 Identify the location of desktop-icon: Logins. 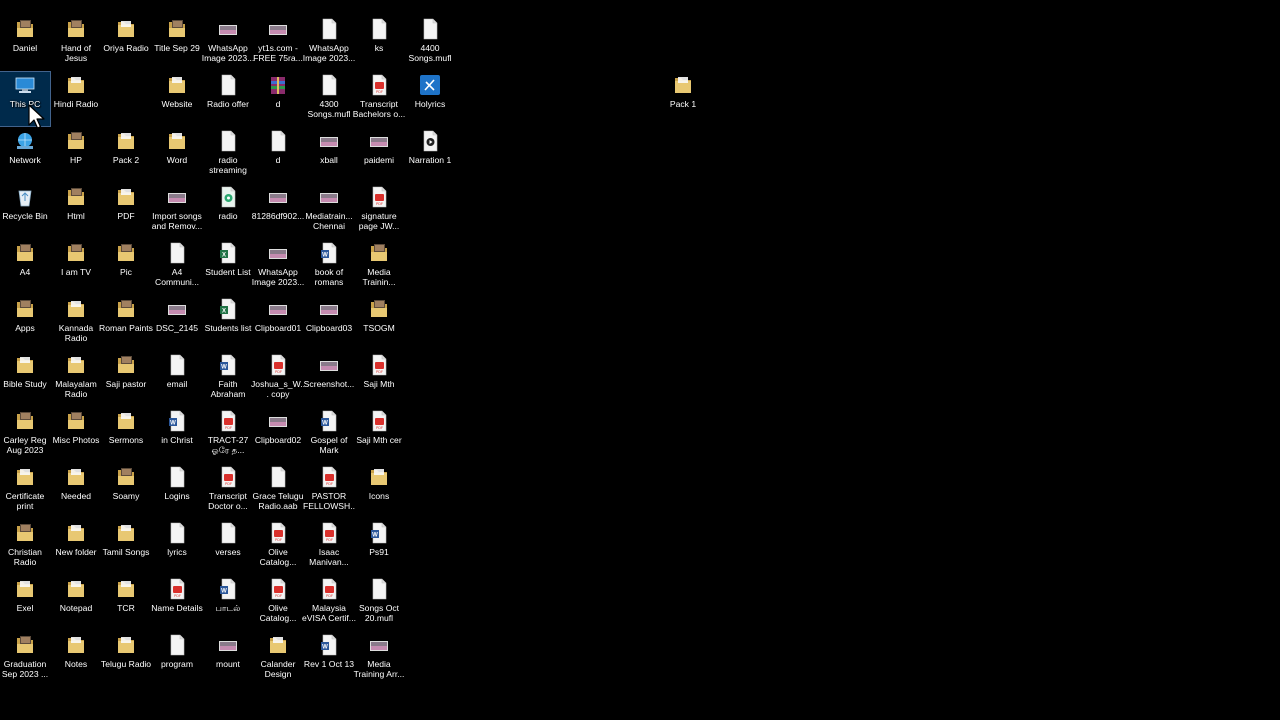
(177, 491).